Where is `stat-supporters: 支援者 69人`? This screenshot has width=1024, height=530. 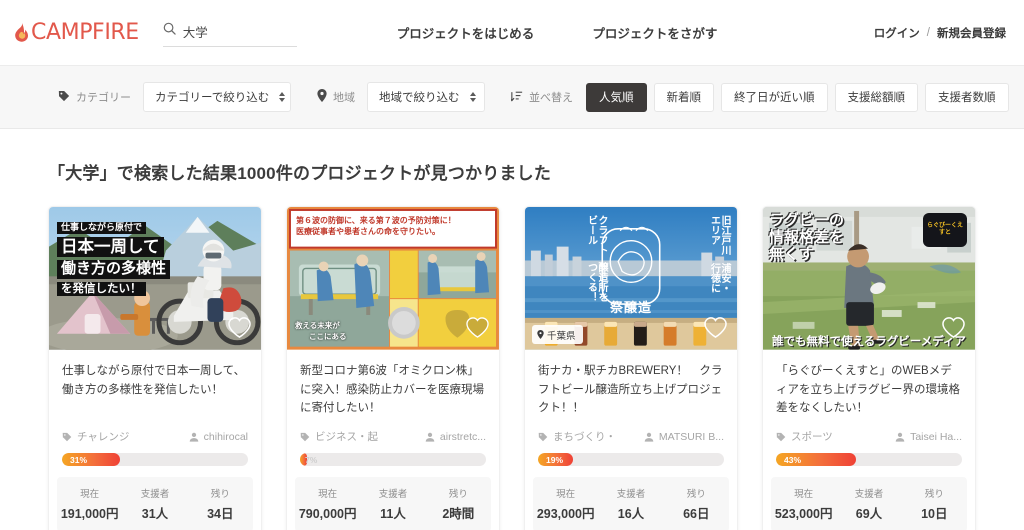 stat-supporters: 支援者 69人 is located at coordinates (868, 504).